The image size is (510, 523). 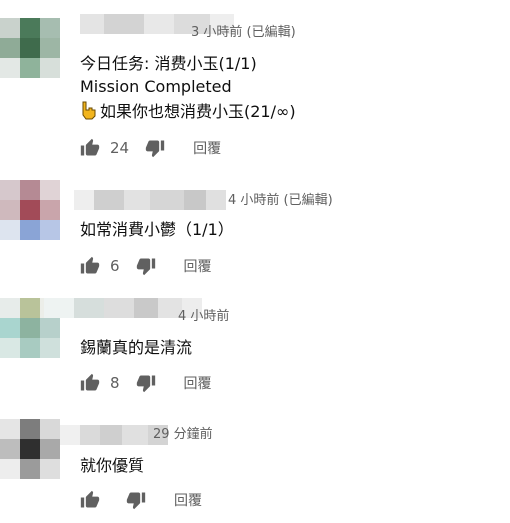 What do you see at coordinates (89, 110) in the screenshot?
I see `pointing-finger-icon` at bounding box center [89, 110].